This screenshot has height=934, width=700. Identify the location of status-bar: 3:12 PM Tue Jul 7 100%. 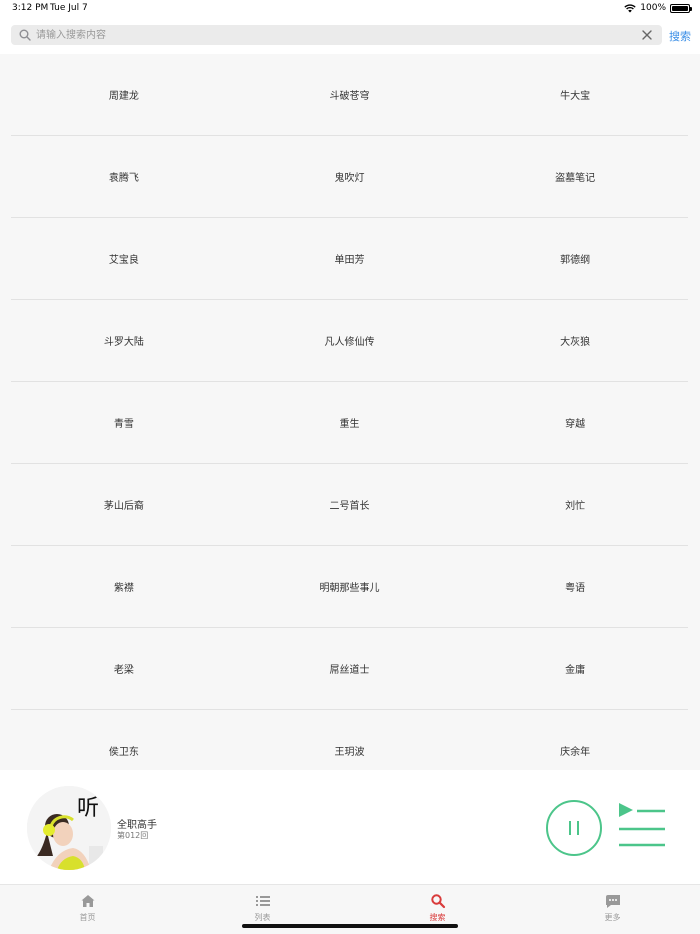
(350, 9).